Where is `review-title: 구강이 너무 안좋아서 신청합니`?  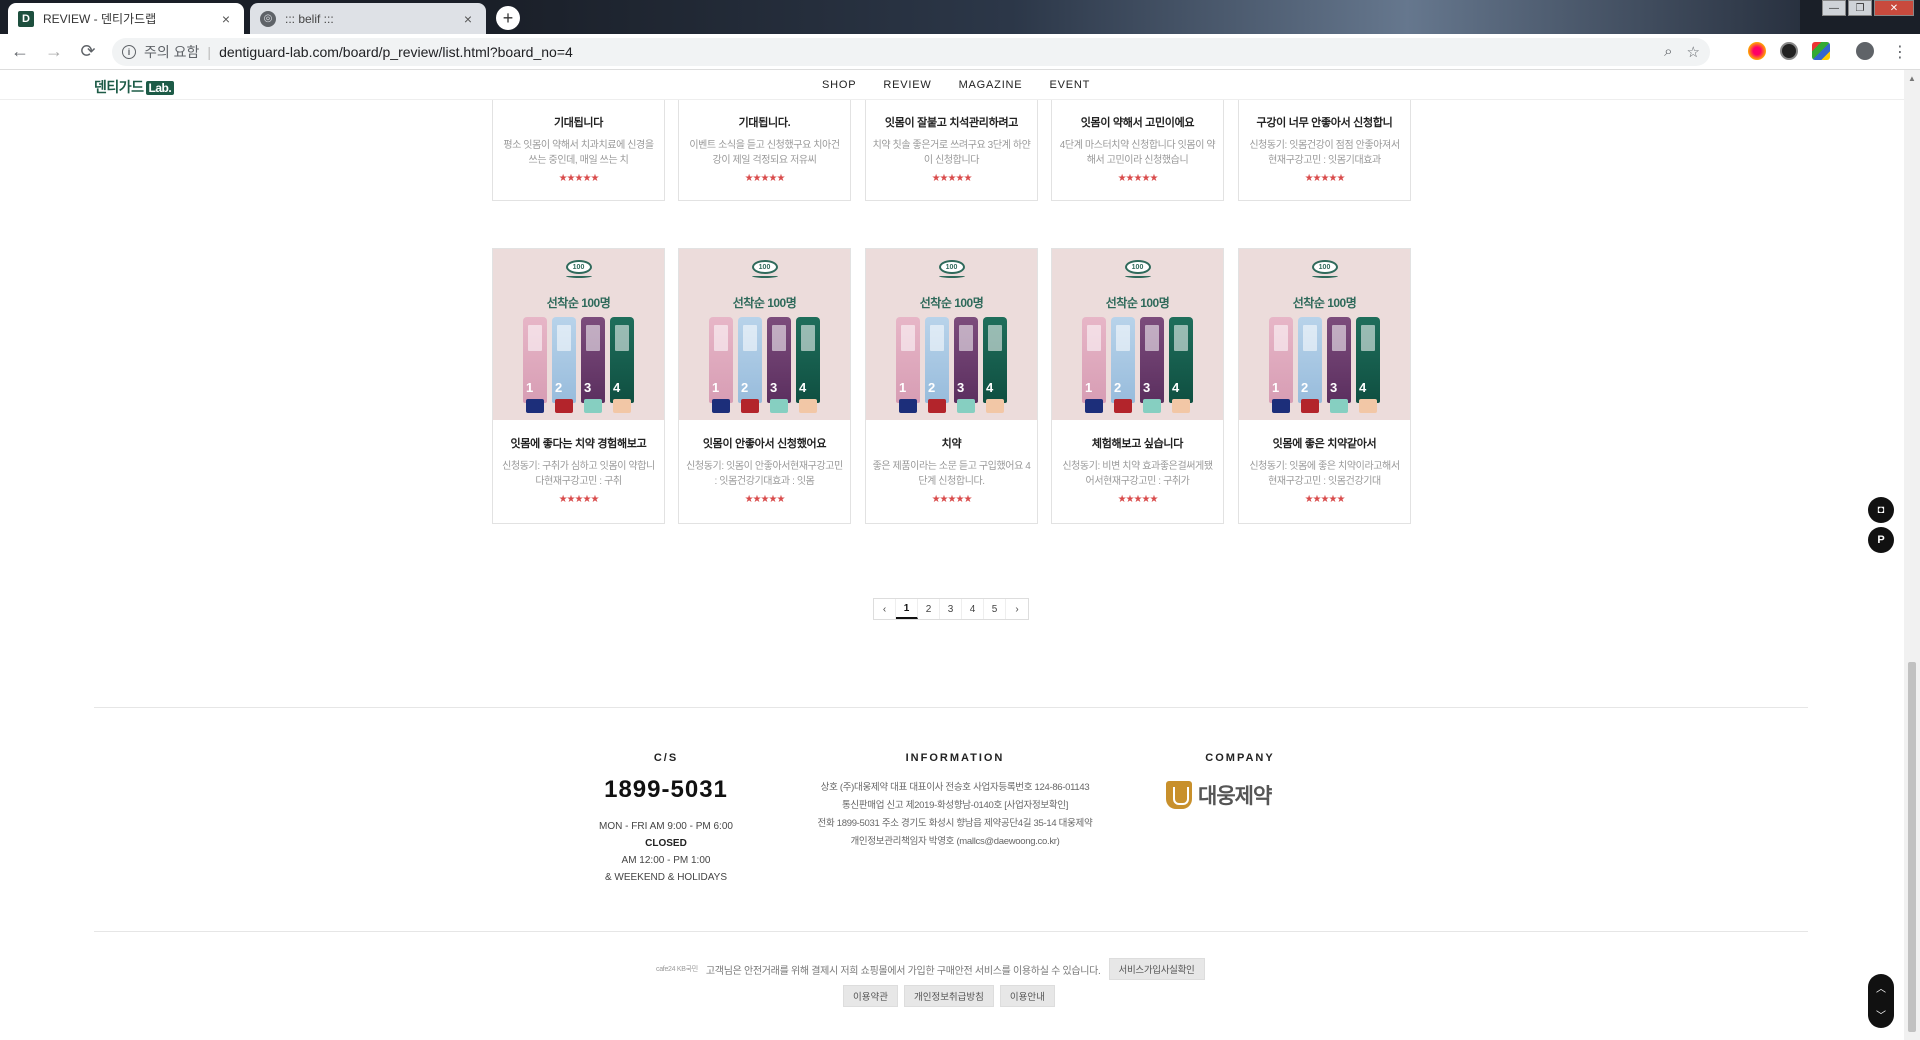
review-title: 구강이 너무 안좋아서 신청합니 is located at coordinates (1324, 122).